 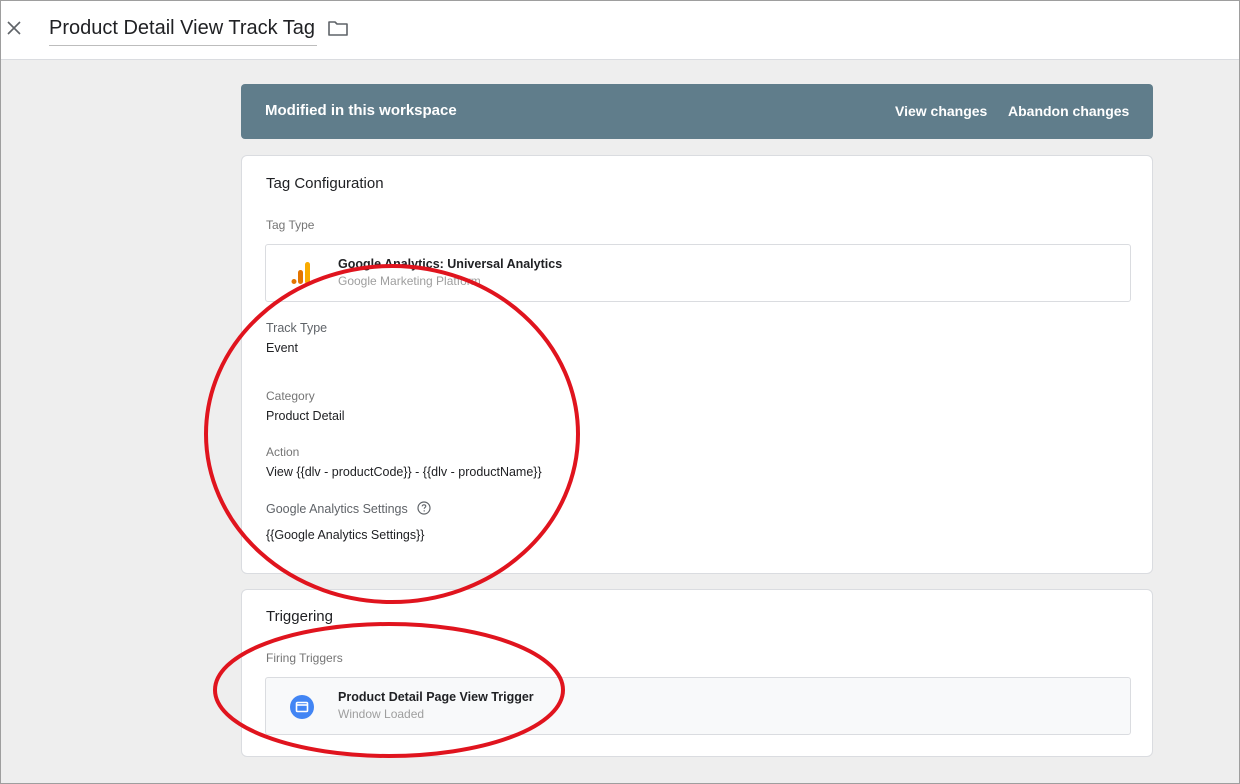 I want to click on folder-icon, so click(x=338, y=28).